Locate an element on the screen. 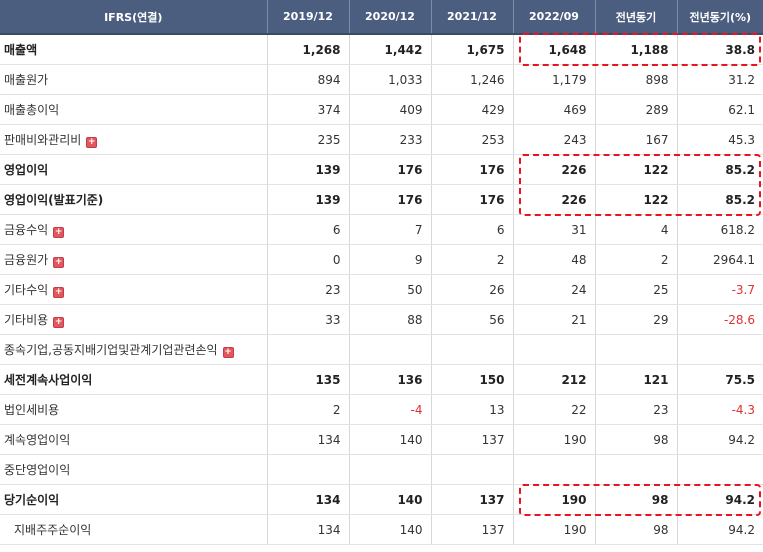  value-cell: 75.5 is located at coordinates (720, 379).